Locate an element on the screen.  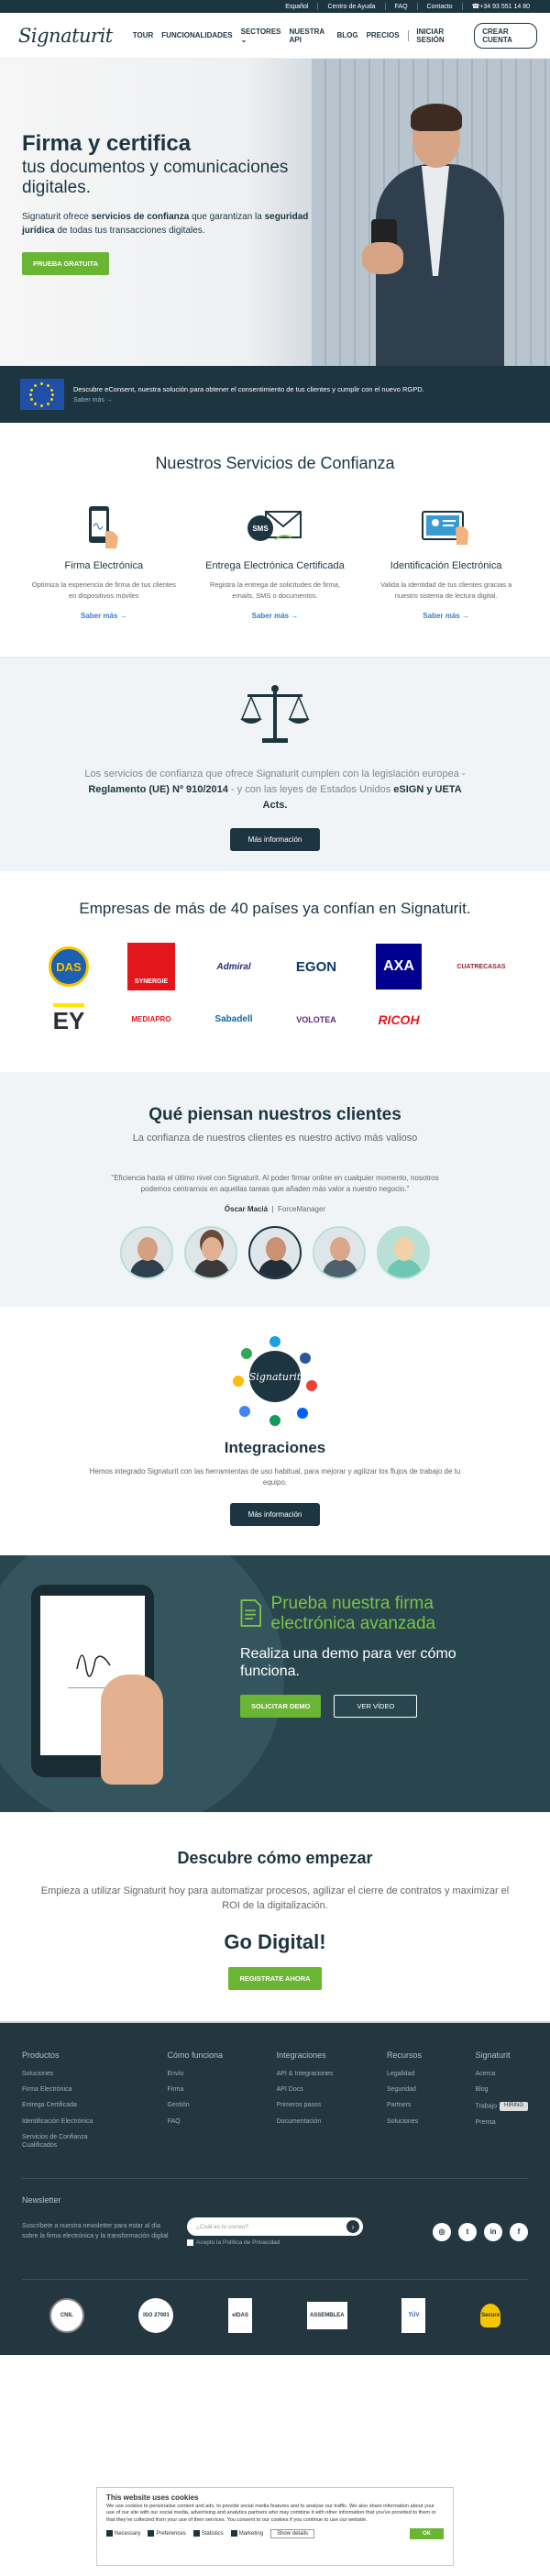
footer-link: Partners is located at coordinates (404, 2105).